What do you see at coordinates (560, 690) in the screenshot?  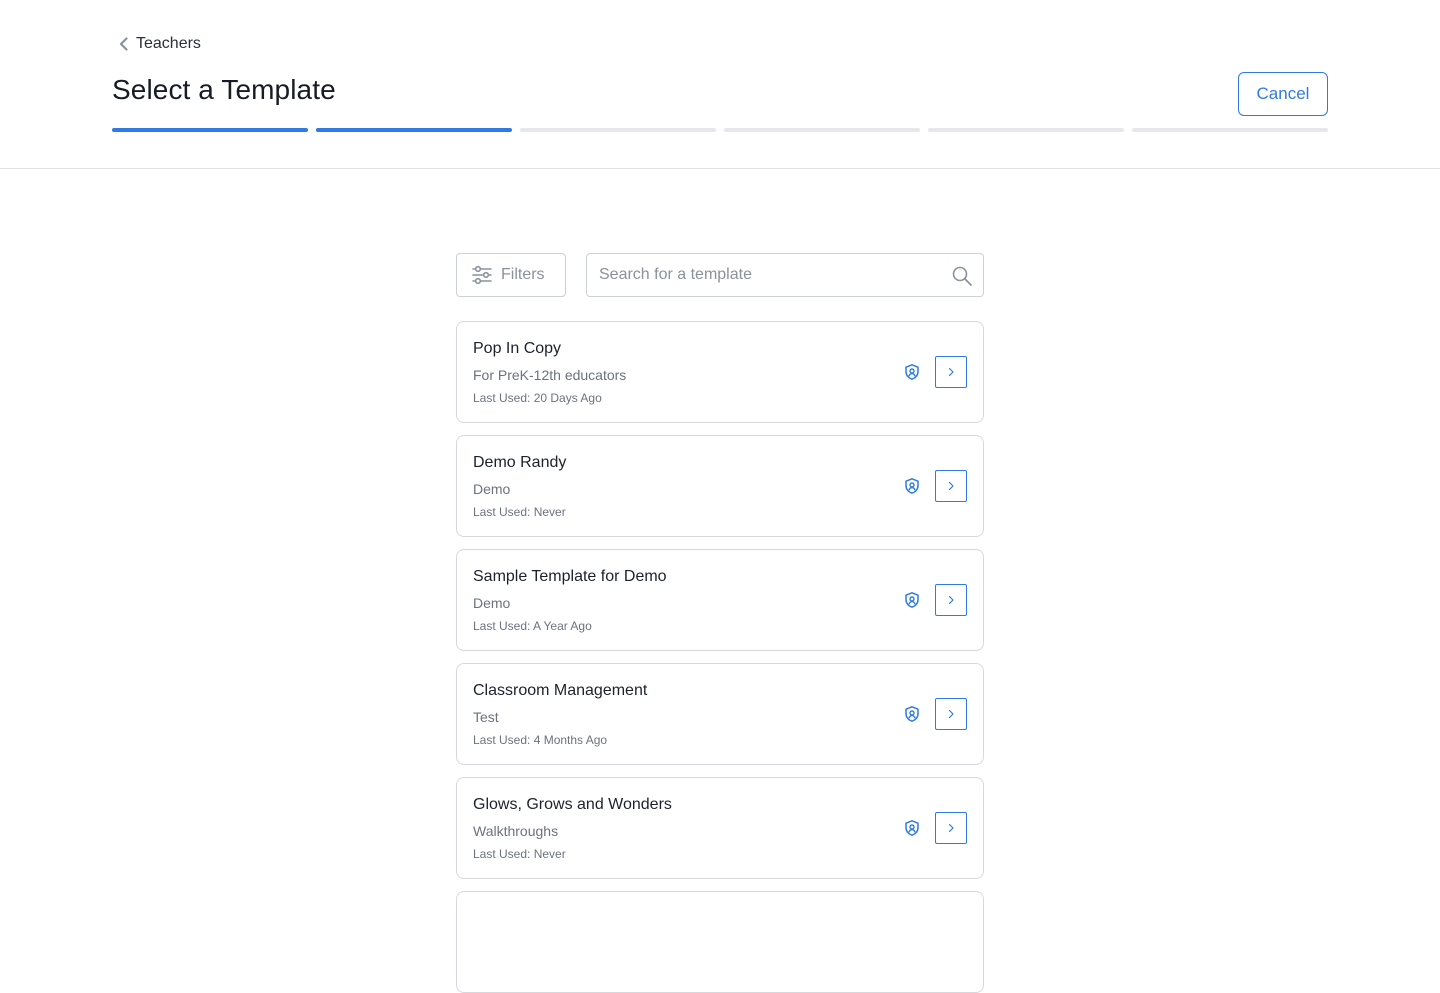 I see `template-title: Classroom Management` at bounding box center [560, 690].